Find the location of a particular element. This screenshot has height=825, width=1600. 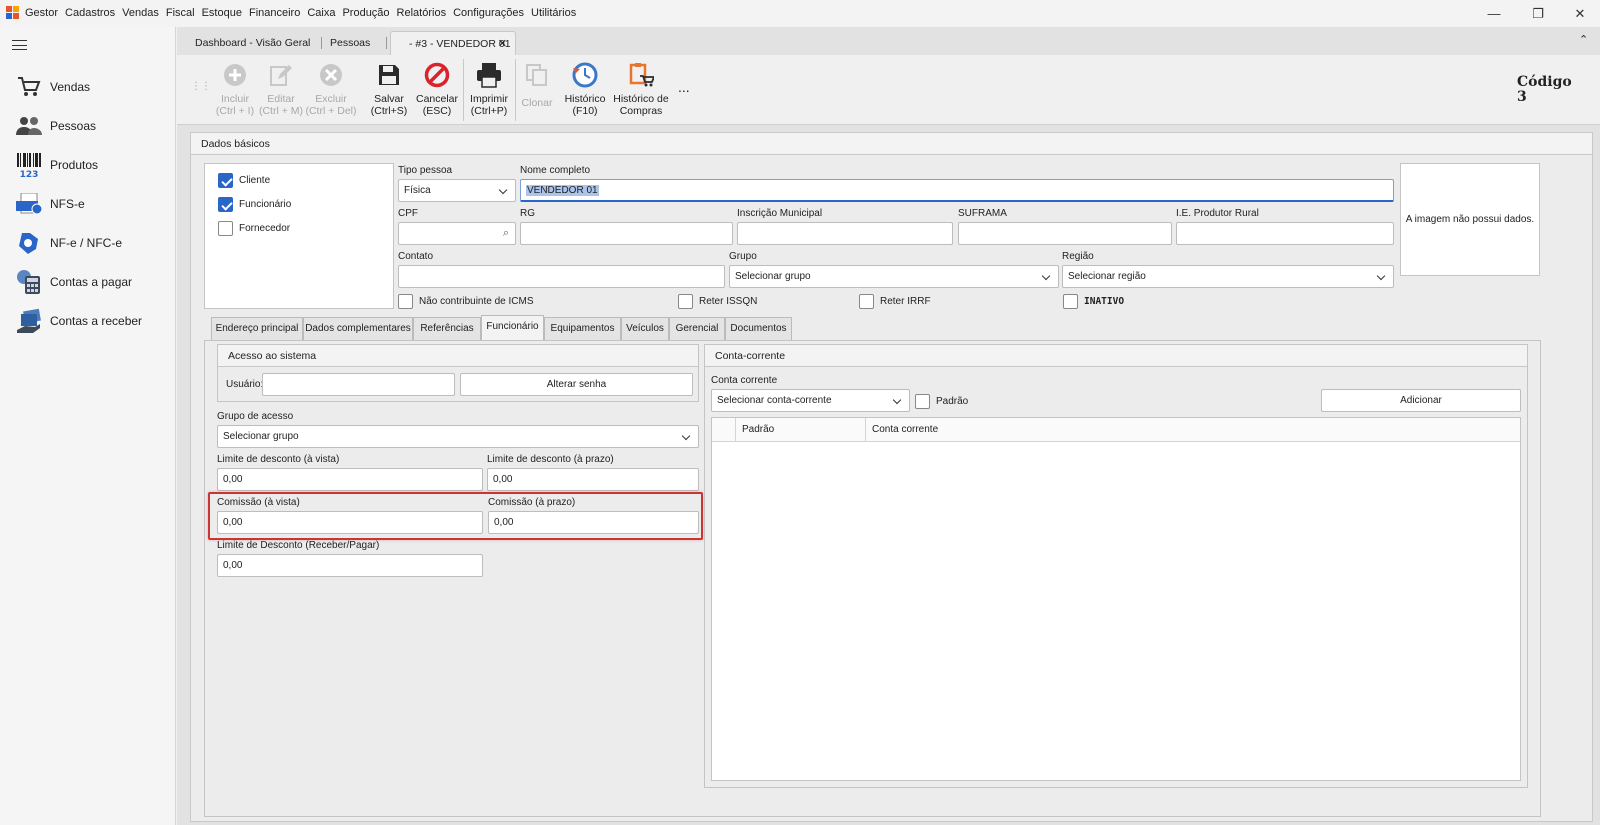

menu-gestor: Gestor is located at coordinates (41, 13).